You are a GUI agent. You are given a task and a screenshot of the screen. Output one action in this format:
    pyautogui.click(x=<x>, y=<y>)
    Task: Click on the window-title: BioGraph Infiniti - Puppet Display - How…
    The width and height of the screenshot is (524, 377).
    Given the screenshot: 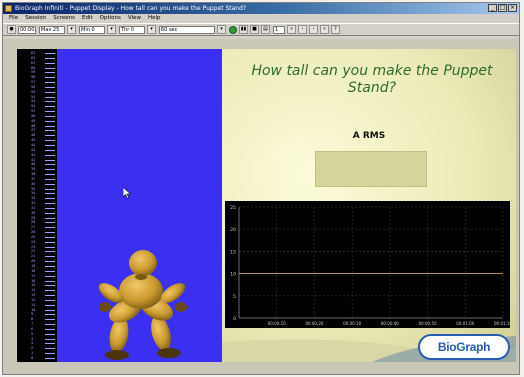 What is the action you would take?
    pyautogui.click(x=131, y=8)
    